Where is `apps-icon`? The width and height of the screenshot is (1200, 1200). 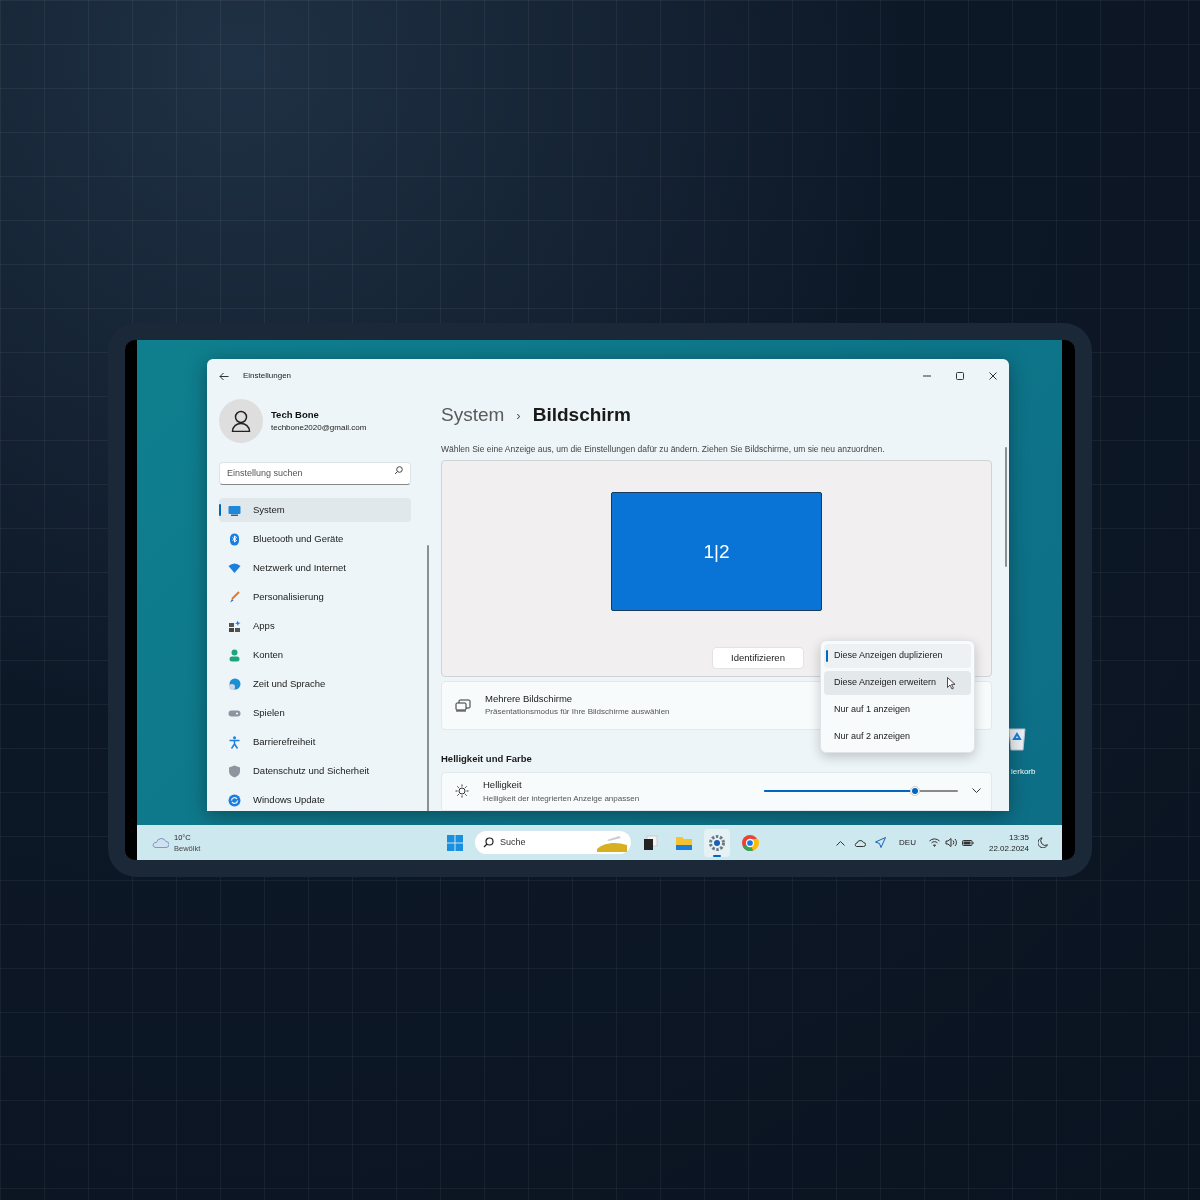
apps-icon is located at coordinates (234, 626).